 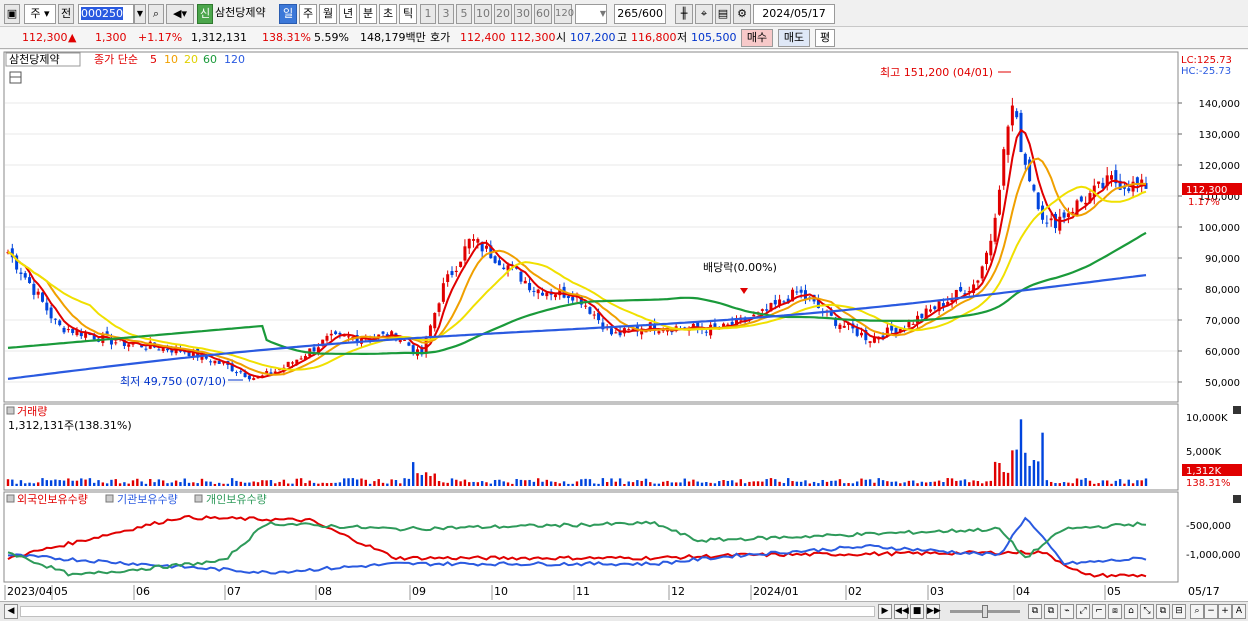 I want to click on period-minute: 분, so click(x=368, y=14).